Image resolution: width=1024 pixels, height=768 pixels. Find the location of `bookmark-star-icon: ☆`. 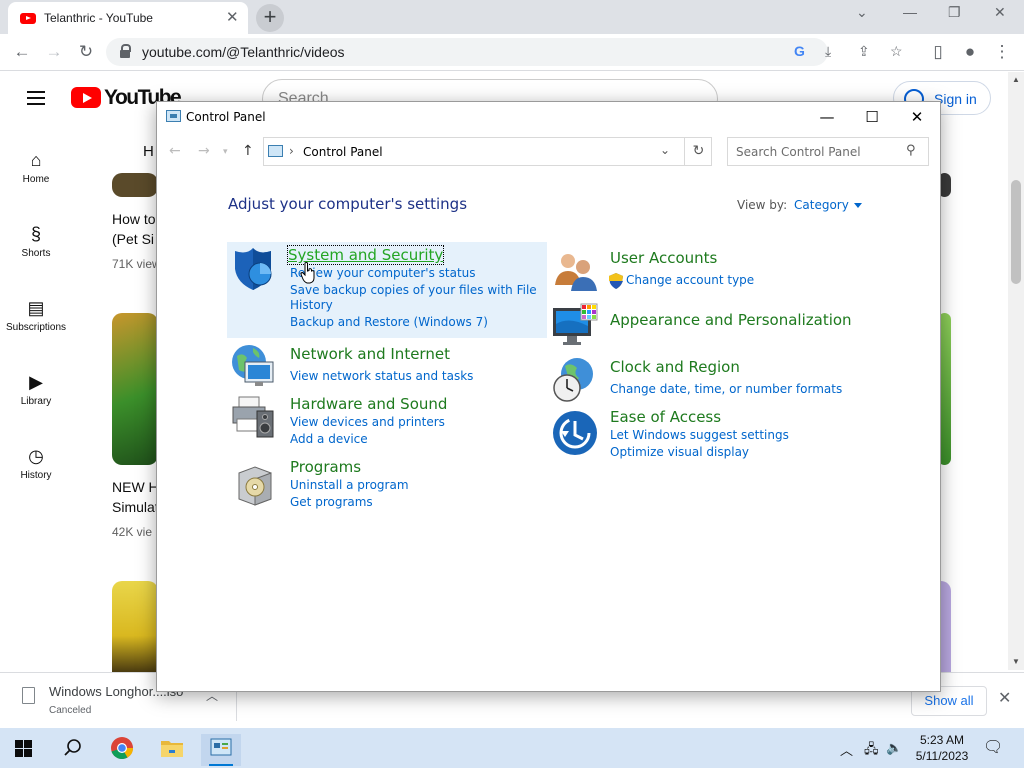

bookmark-star-icon: ☆ is located at coordinates (896, 51).